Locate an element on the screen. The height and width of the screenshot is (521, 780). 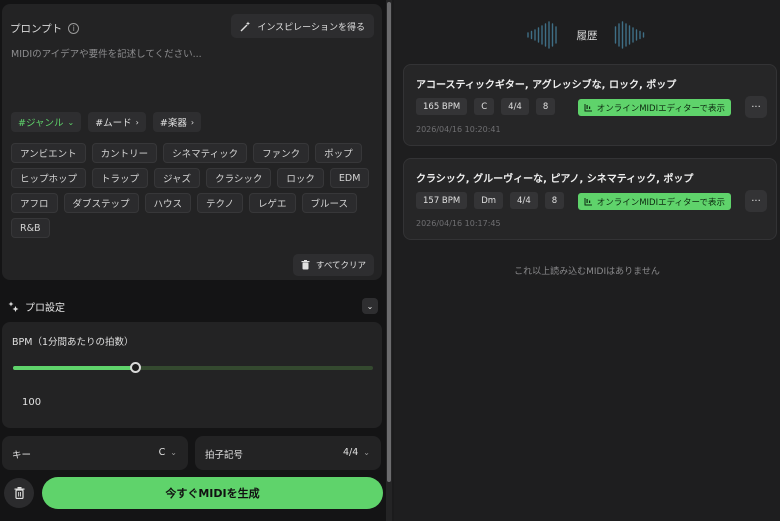
filter-mood: #ムード › is located at coordinates (117, 122).